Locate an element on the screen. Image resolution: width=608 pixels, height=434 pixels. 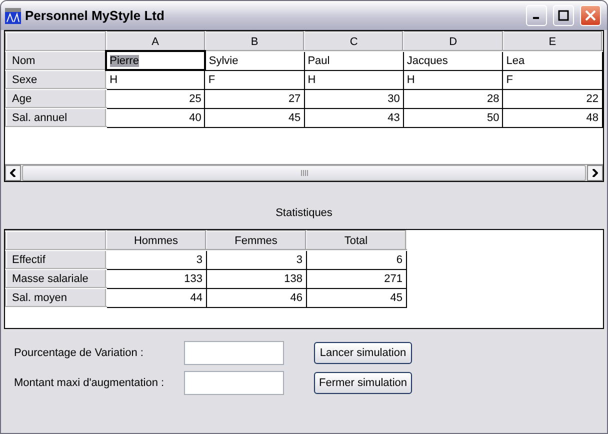
table-cell: Sylvie is located at coordinates (254, 60).